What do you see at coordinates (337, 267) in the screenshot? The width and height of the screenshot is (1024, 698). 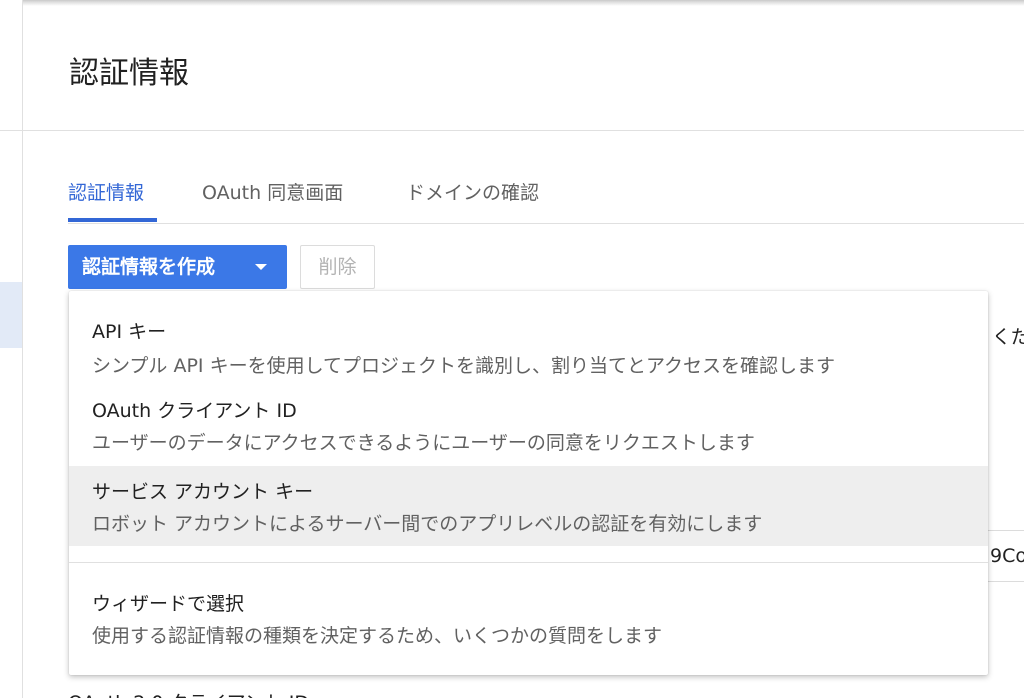 I see `delete-button: 削除` at bounding box center [337, 267].